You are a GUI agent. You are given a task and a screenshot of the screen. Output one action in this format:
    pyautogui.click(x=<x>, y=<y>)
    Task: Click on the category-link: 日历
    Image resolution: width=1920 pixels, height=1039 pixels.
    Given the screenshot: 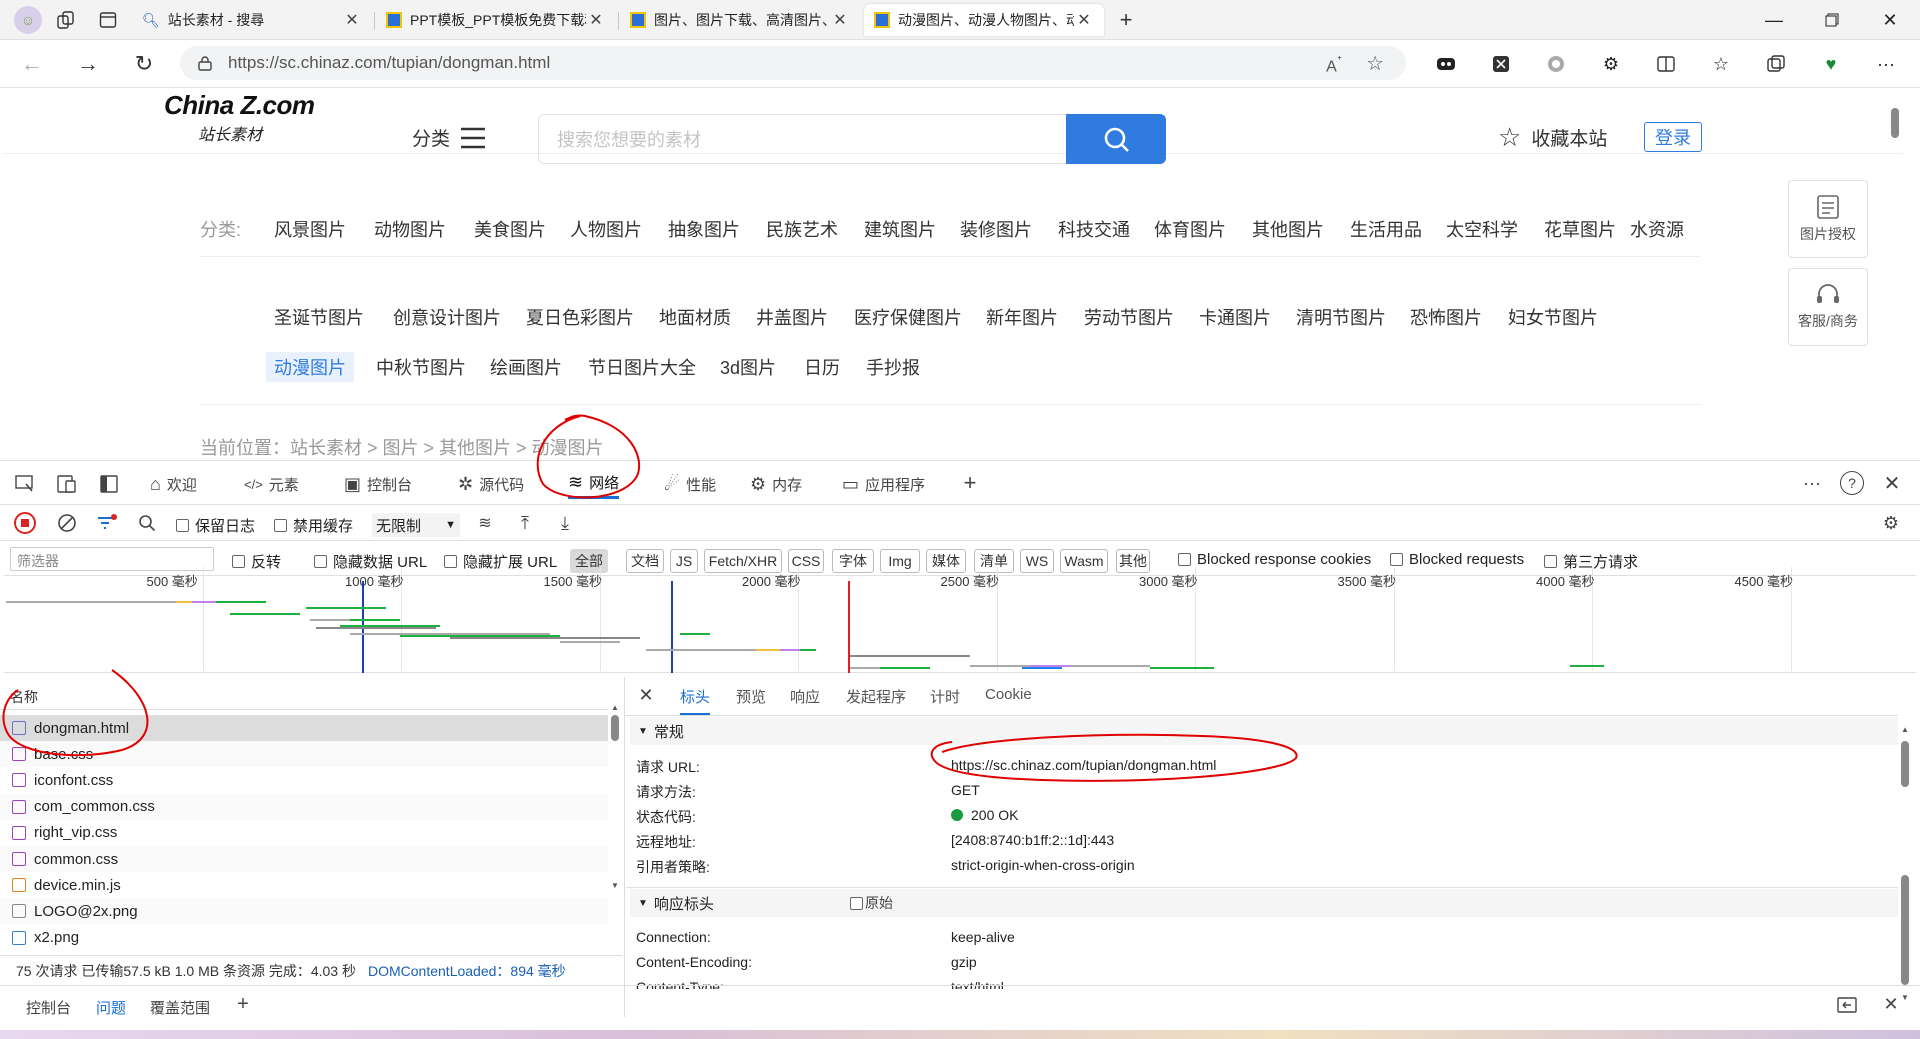 What is the action you would take?
    pyautogui.click(x=822, y=367)
    